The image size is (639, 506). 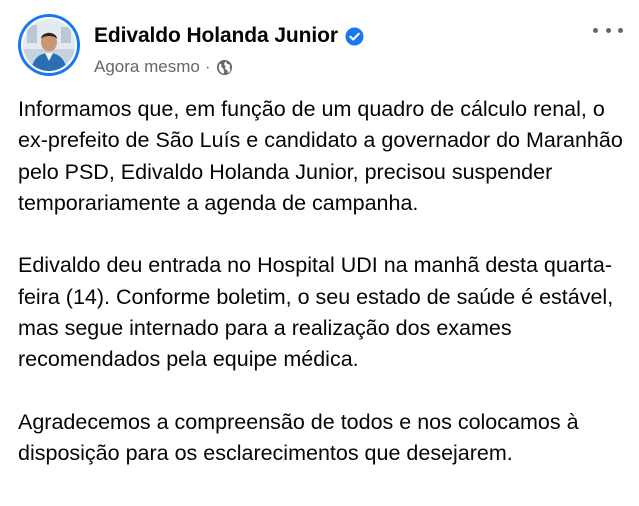 I want to click on author-name-row: Edivaldo Holanda Junior, so click(x=229, y=36).